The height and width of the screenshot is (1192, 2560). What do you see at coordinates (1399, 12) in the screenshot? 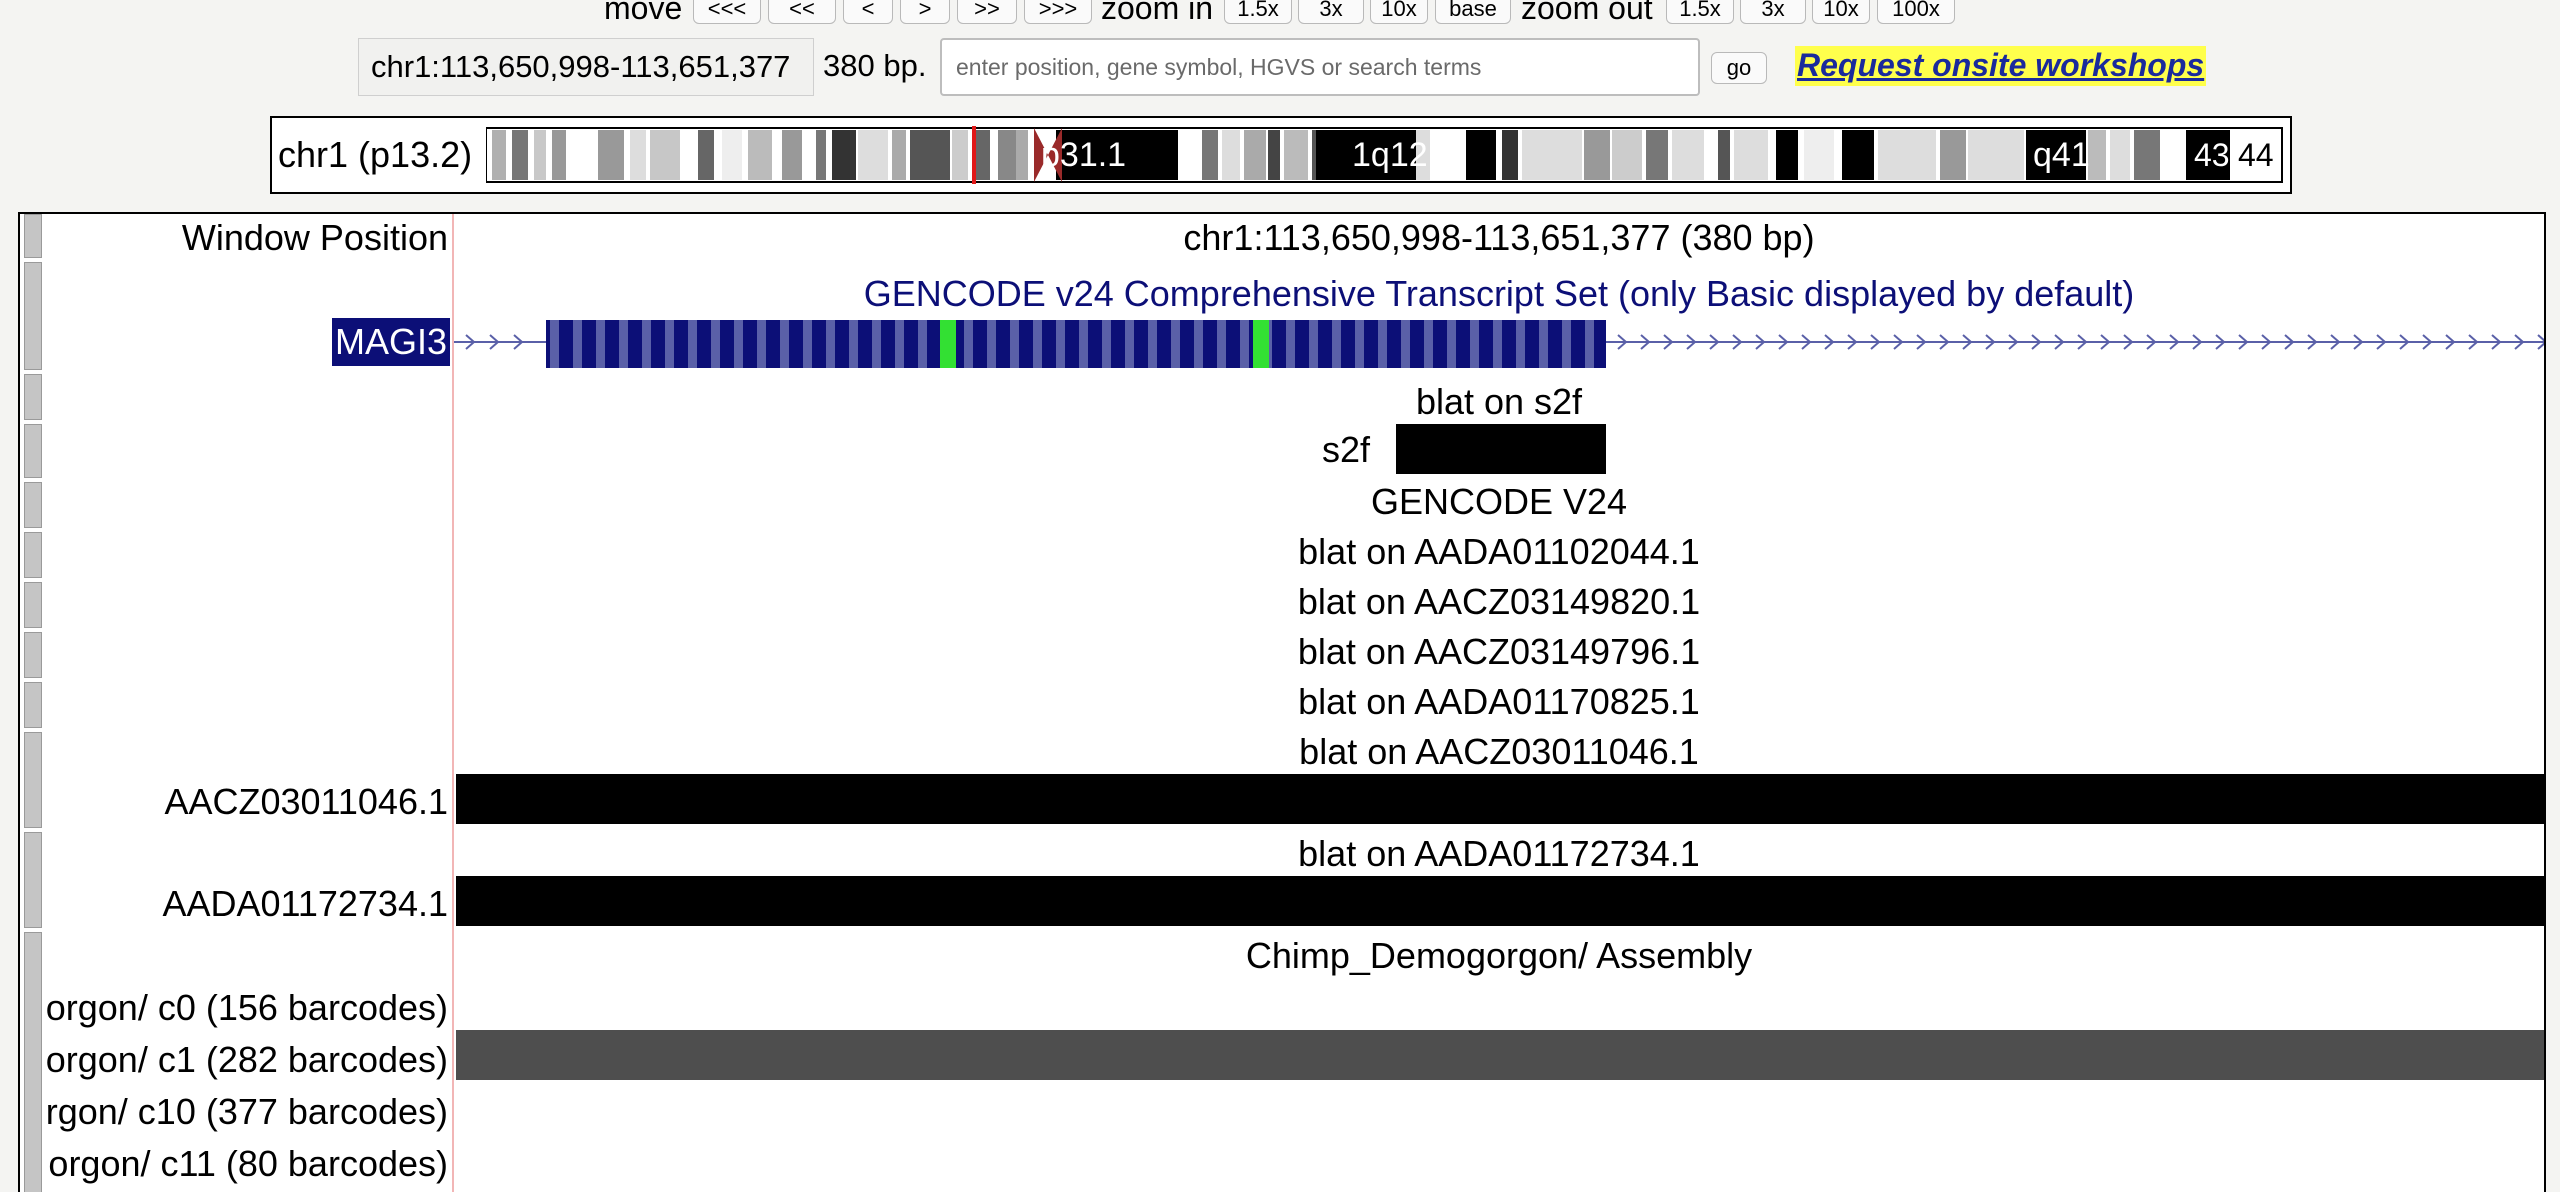
I see `zoom-in-10x-button: 10x` at bounding box center [1399, 12].